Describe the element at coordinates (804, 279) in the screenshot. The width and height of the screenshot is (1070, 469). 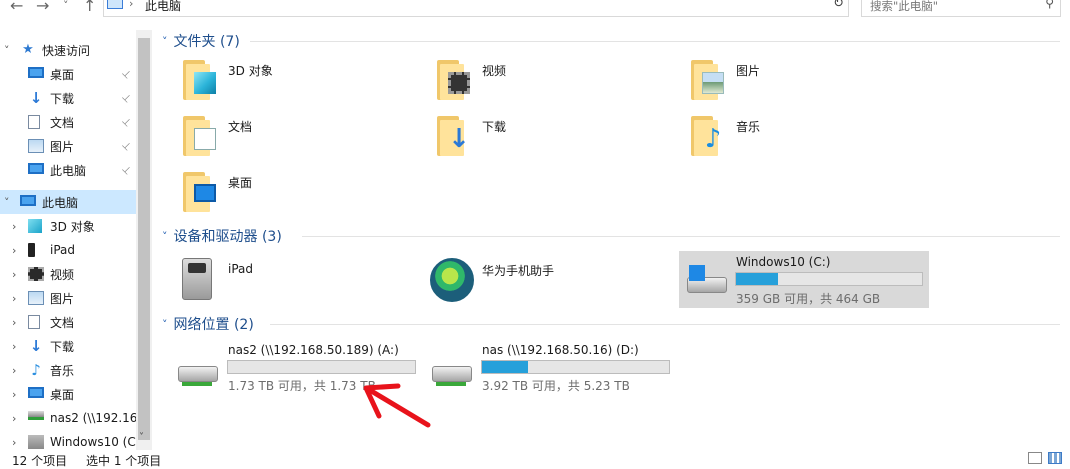
I see `drive-windows10-c: Windows10 (C:) 359 GB 可用，共 464 GB` at that location.